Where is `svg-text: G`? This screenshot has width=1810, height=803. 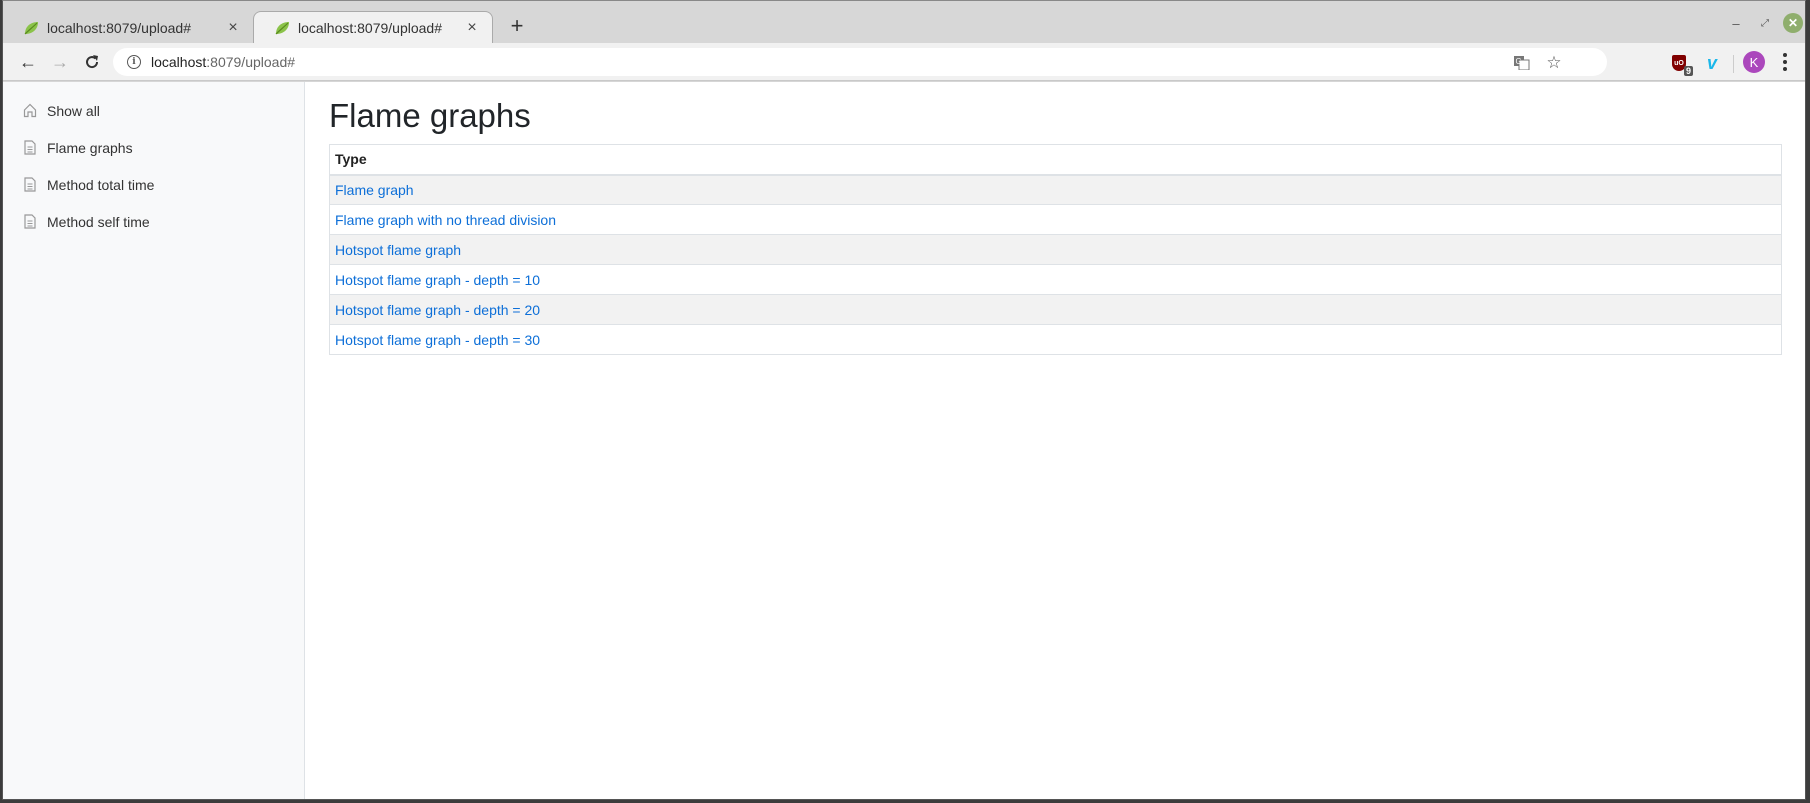 svg-text: G is located at coordinates (1519, 61).